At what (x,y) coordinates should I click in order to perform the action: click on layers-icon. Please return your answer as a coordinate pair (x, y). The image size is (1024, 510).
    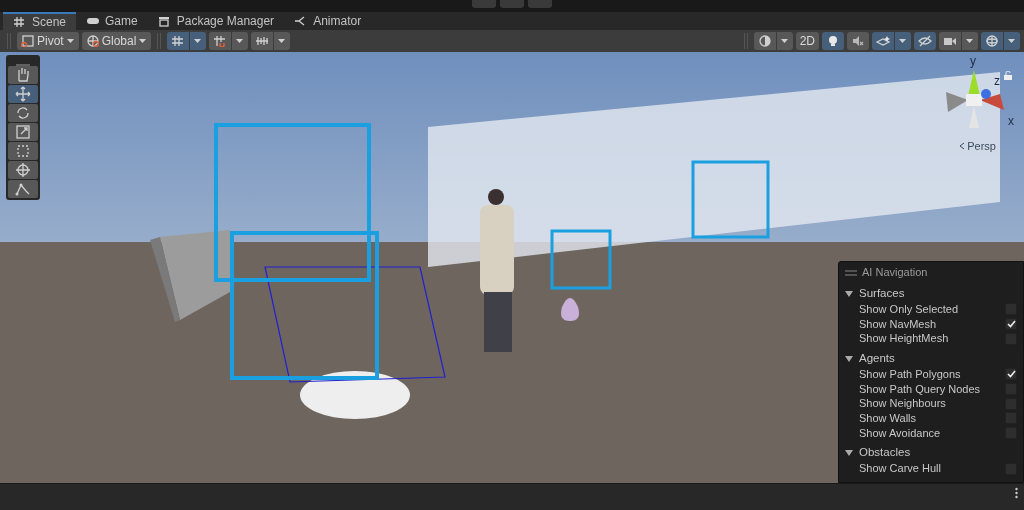
    Looking at the image, I should click on (883, 41).